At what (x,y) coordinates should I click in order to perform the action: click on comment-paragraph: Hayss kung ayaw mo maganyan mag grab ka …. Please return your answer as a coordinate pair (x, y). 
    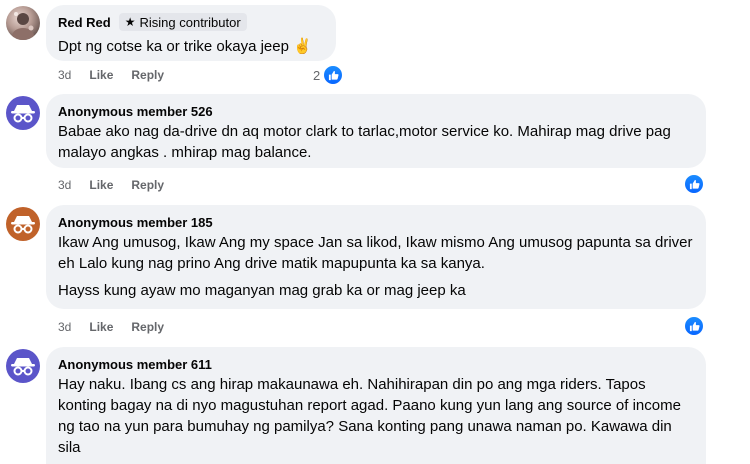
    Looking at the image, I should click on (262, 290).